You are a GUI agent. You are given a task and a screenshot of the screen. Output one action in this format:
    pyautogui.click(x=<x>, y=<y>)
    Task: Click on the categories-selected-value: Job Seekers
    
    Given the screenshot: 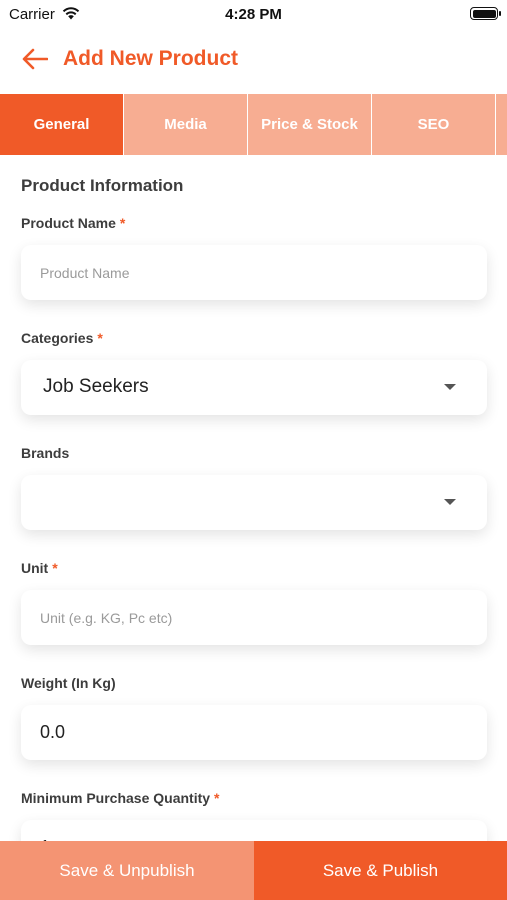 What is the action you would take?
    pyautogui.click(x=96, y=386)
    